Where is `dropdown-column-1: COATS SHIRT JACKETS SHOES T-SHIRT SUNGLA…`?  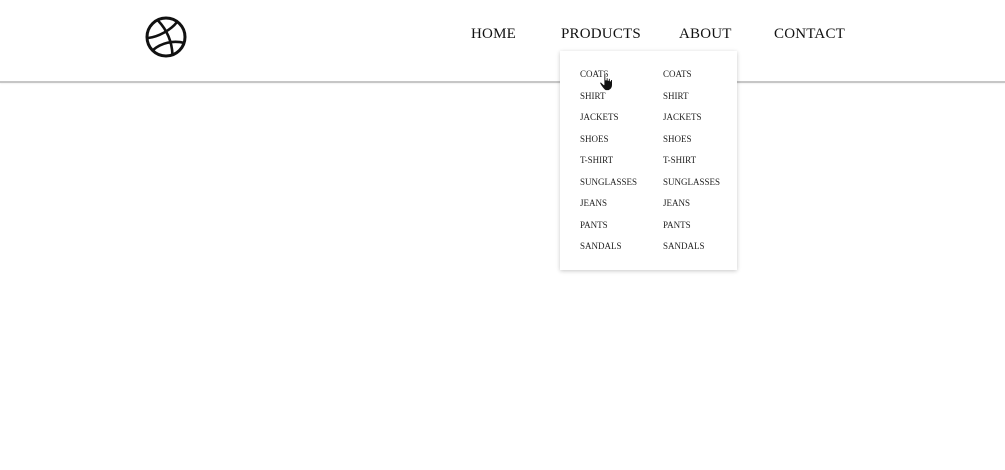 dropdown-column-1: COATS SHIRT JACKETS SHOES T-SHIRT SUNGLA… is located at coordinates (620, 165).